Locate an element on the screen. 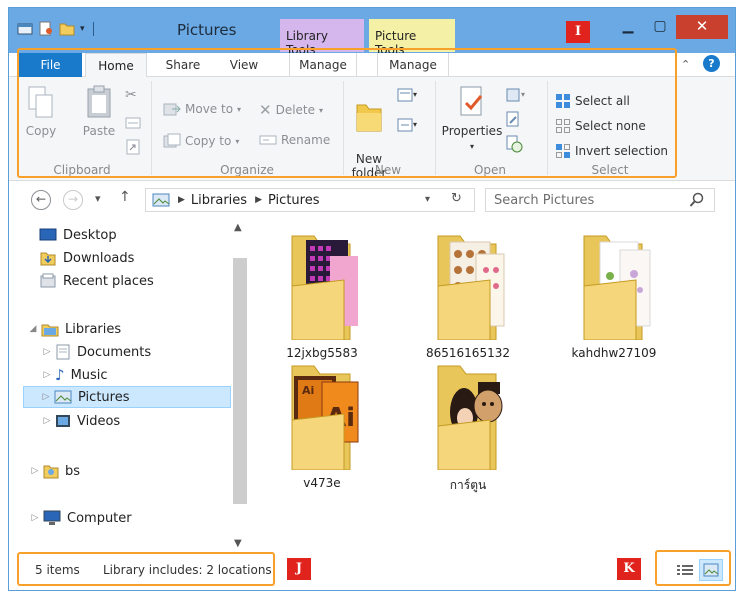 The width and height of the screenshot is (747, 600). folder-name: v473e is located at coordinates (322, 483).